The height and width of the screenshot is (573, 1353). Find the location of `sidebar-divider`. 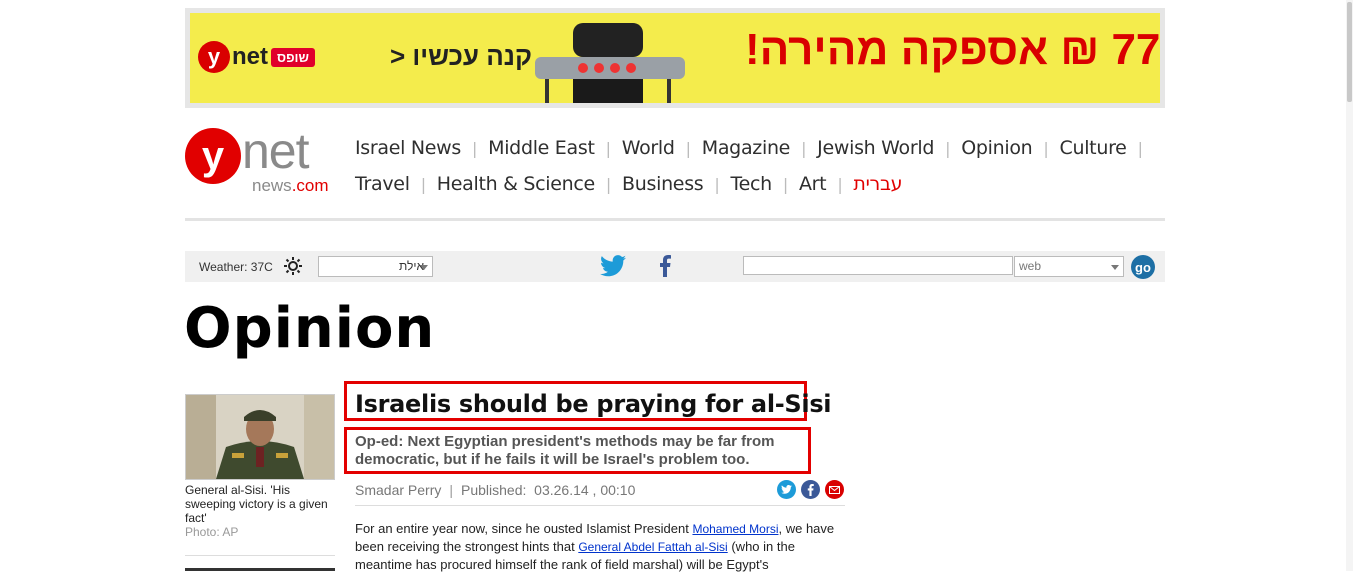

sidebar-divider is located at coordinates (260, 555).